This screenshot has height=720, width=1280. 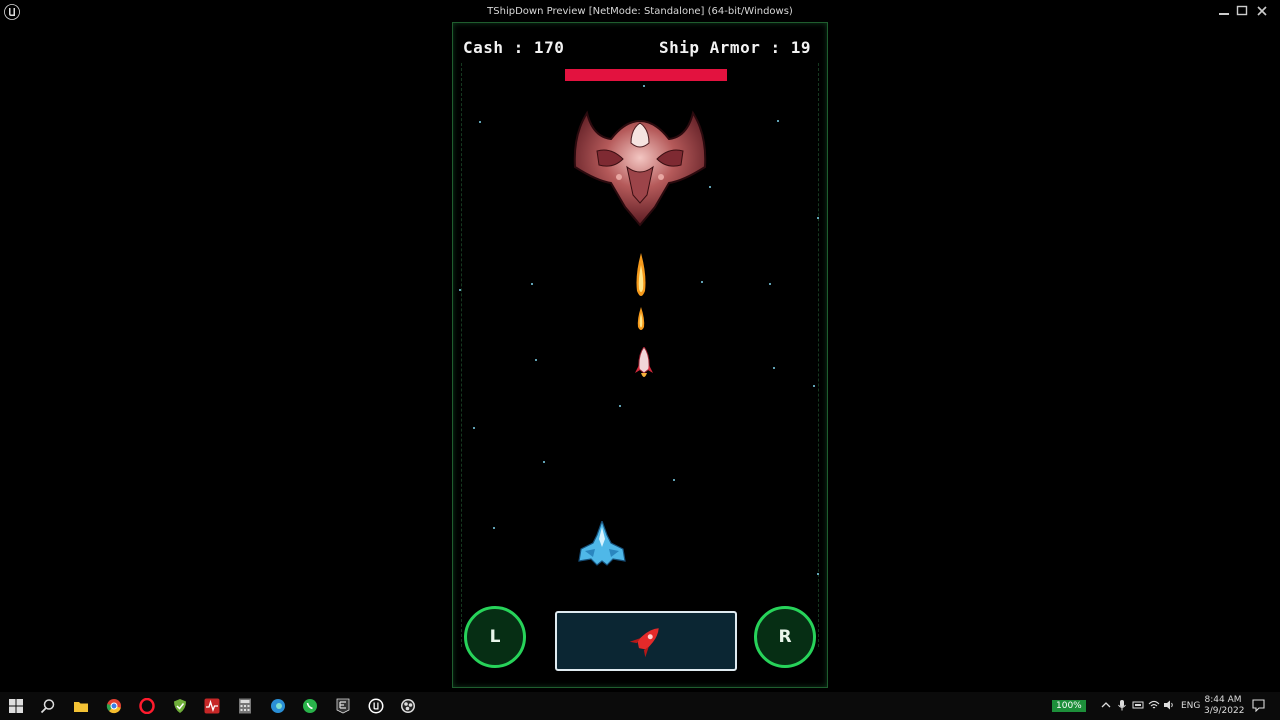 What do you see at coordinates (1242, 11) in the screenshot?
I see `maximize-icon` at bounding box center [1242, 11].